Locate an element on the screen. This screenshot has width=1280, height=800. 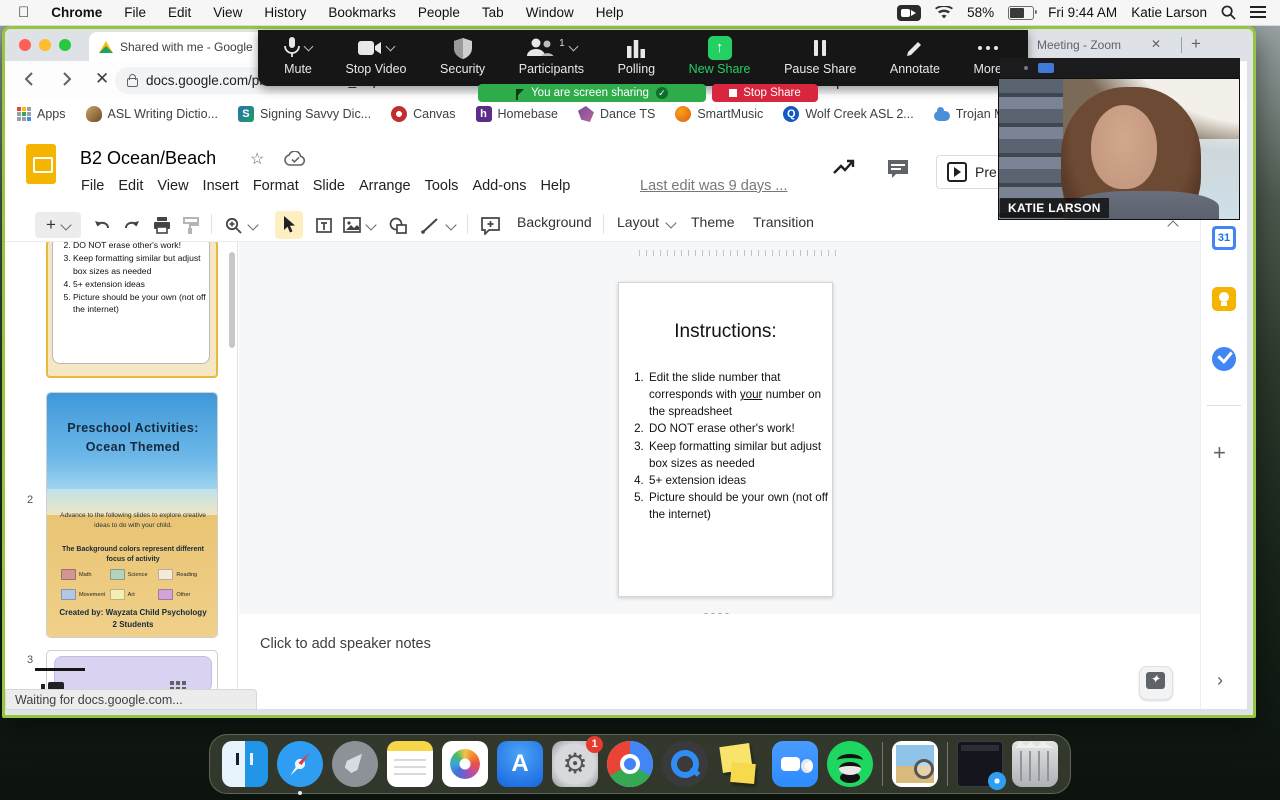
google-keep-icon is located at coordinates (1224, 299).